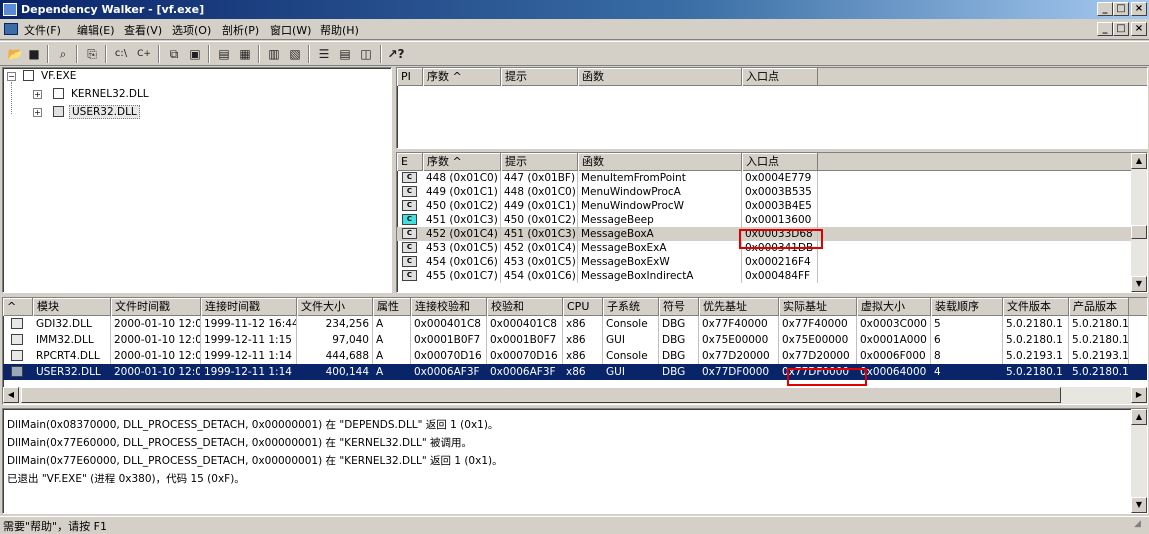 The height and width of the screenshot is (534, 1149). Describe the element at coordinates (245, 54) in the screenshot. I see `configure-icon: ▦` at that location.